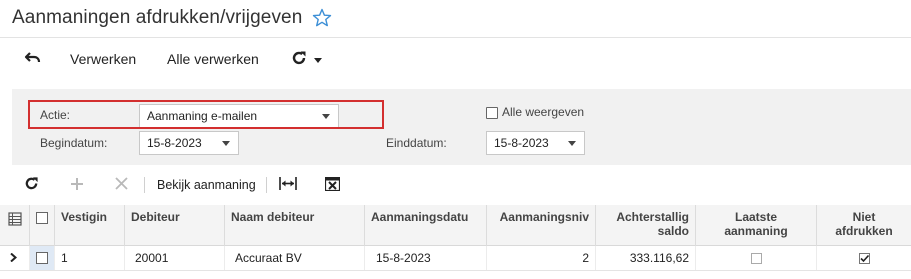  I want to click on start-date-field: 15-8-2023, so click(189, 143).